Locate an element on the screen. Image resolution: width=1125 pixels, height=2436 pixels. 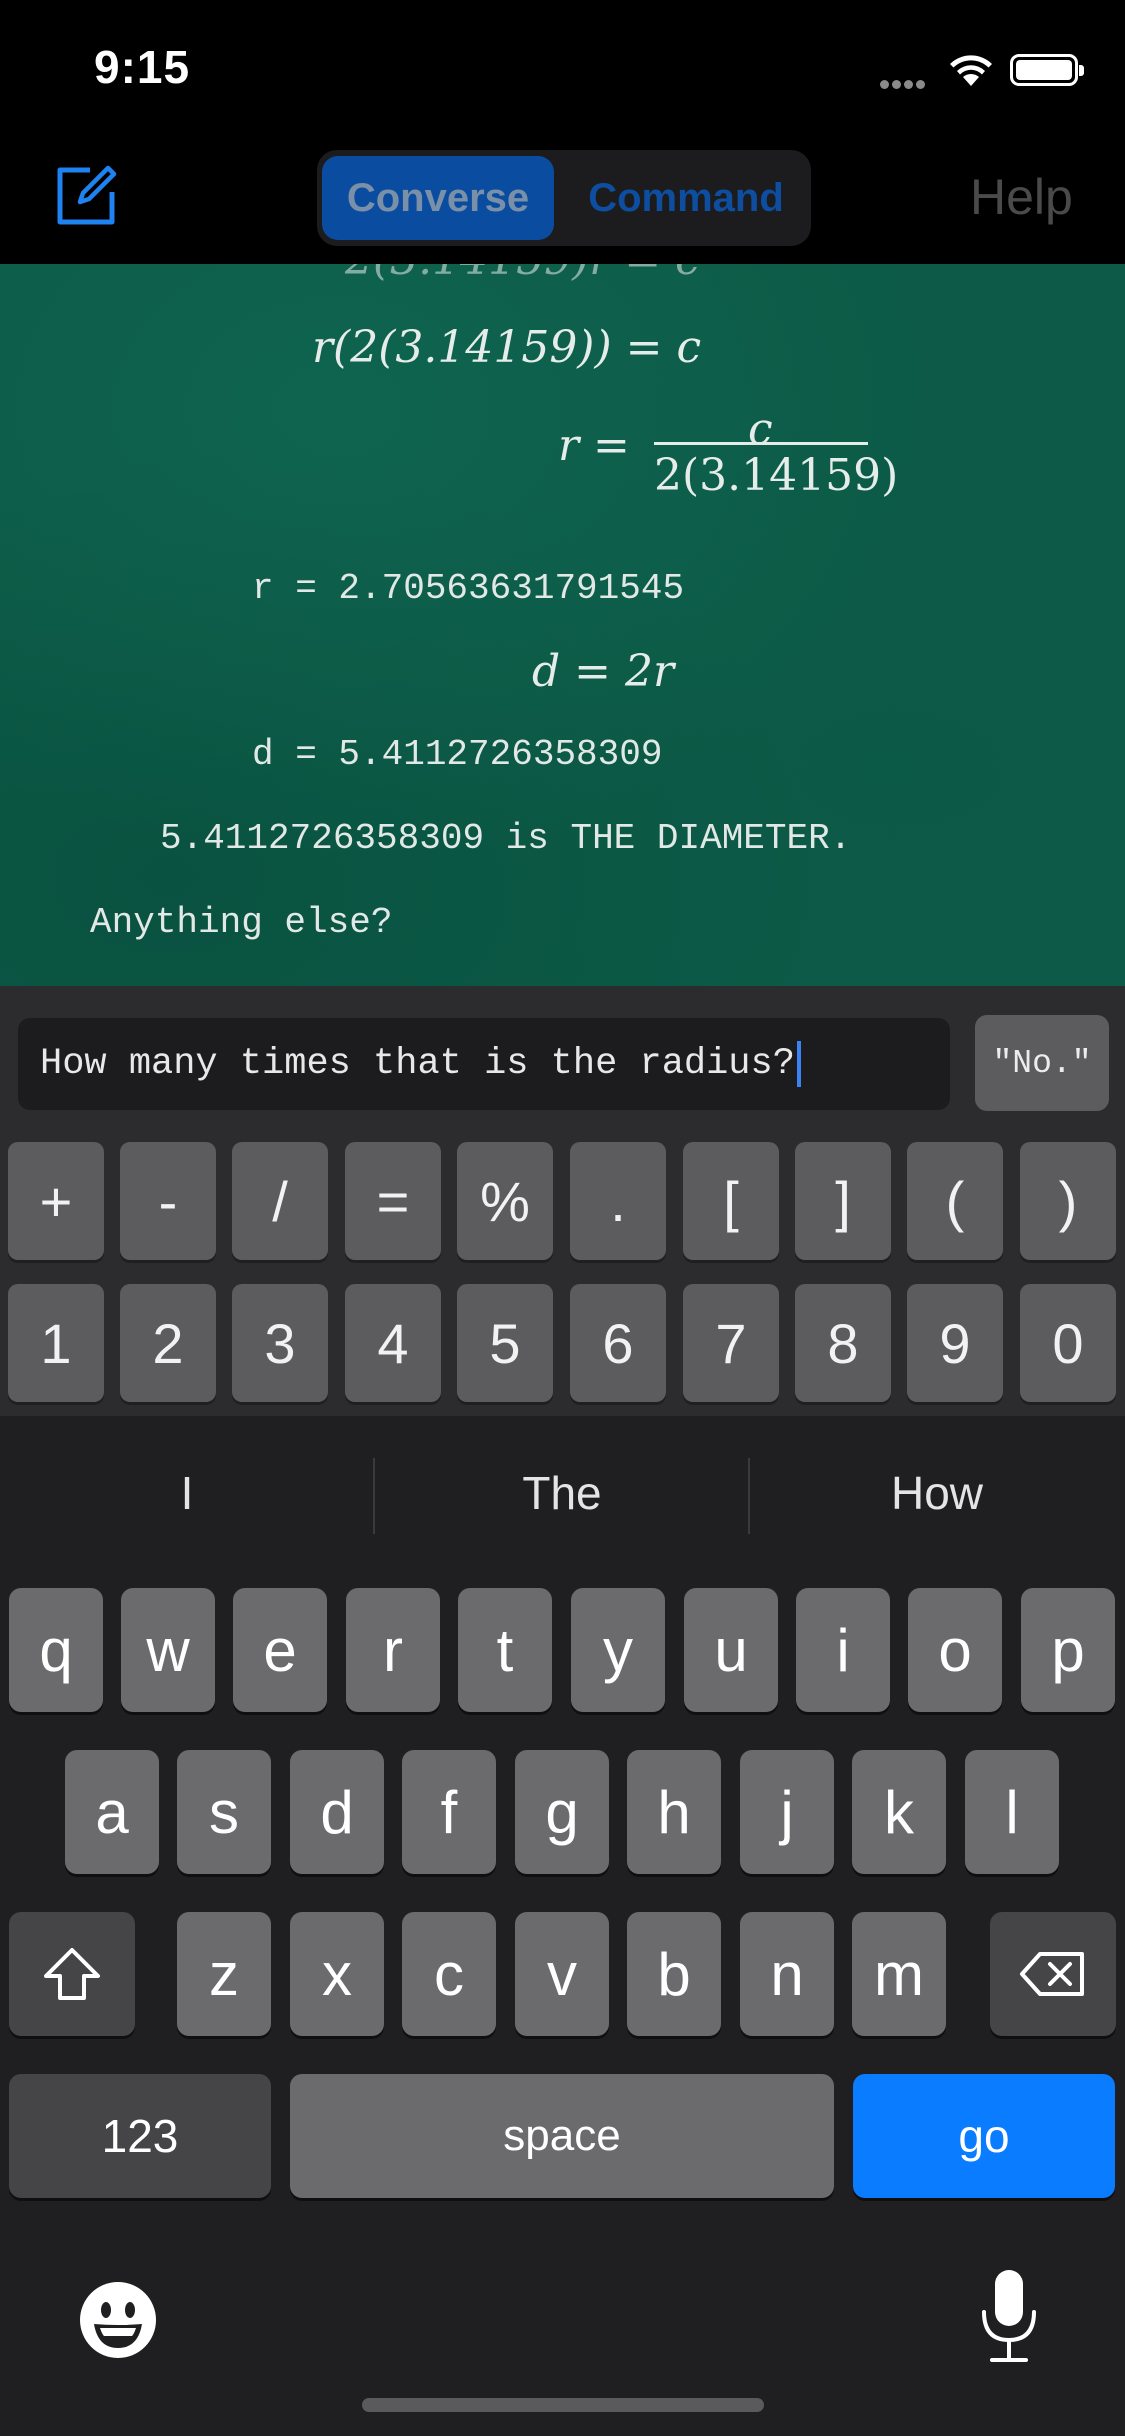
suggestion-1: I is located at coordinates (187, 1493).